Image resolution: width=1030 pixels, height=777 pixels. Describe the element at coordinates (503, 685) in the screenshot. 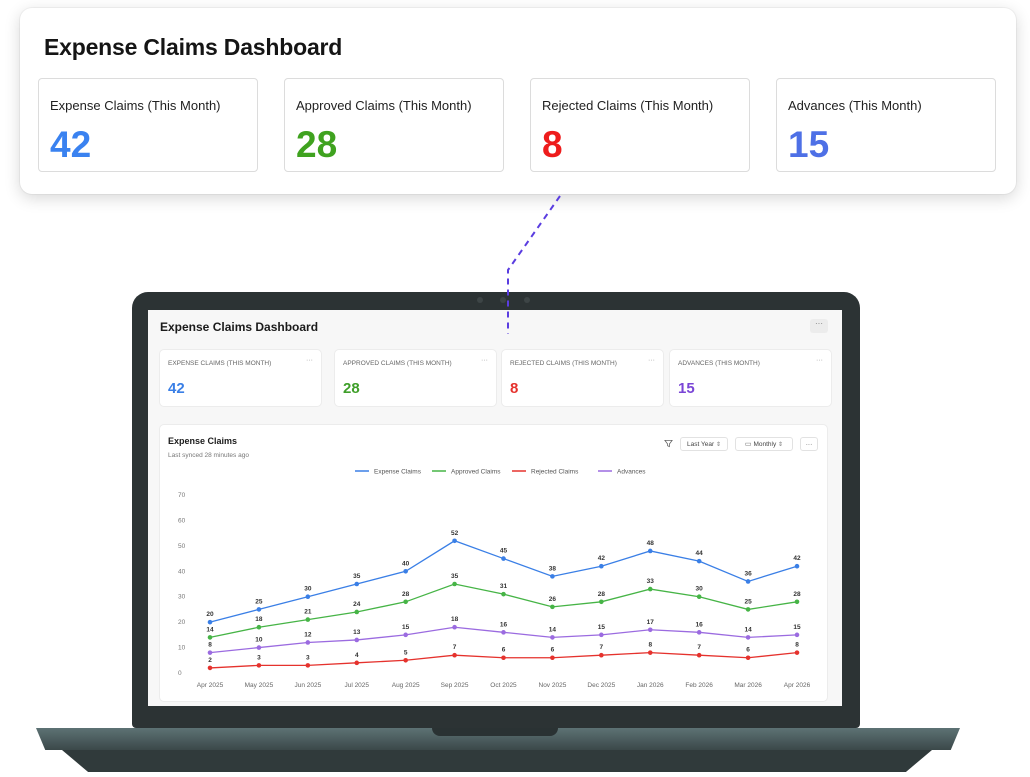

I see `x-tick-label: Oct 2025` at that location.